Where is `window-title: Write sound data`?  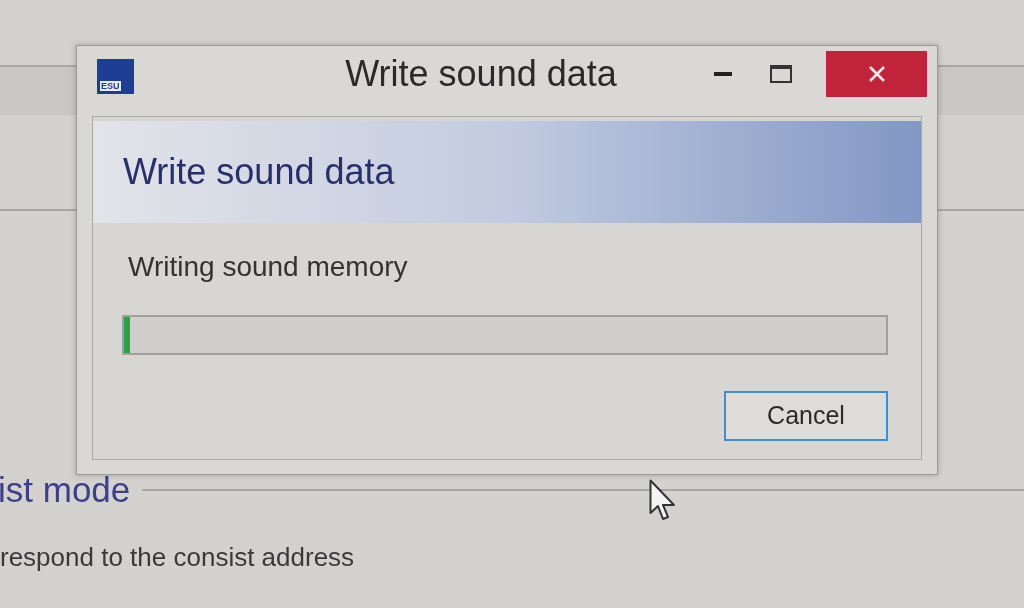 window-title: Write sound data is located at coordinates (481, 73).